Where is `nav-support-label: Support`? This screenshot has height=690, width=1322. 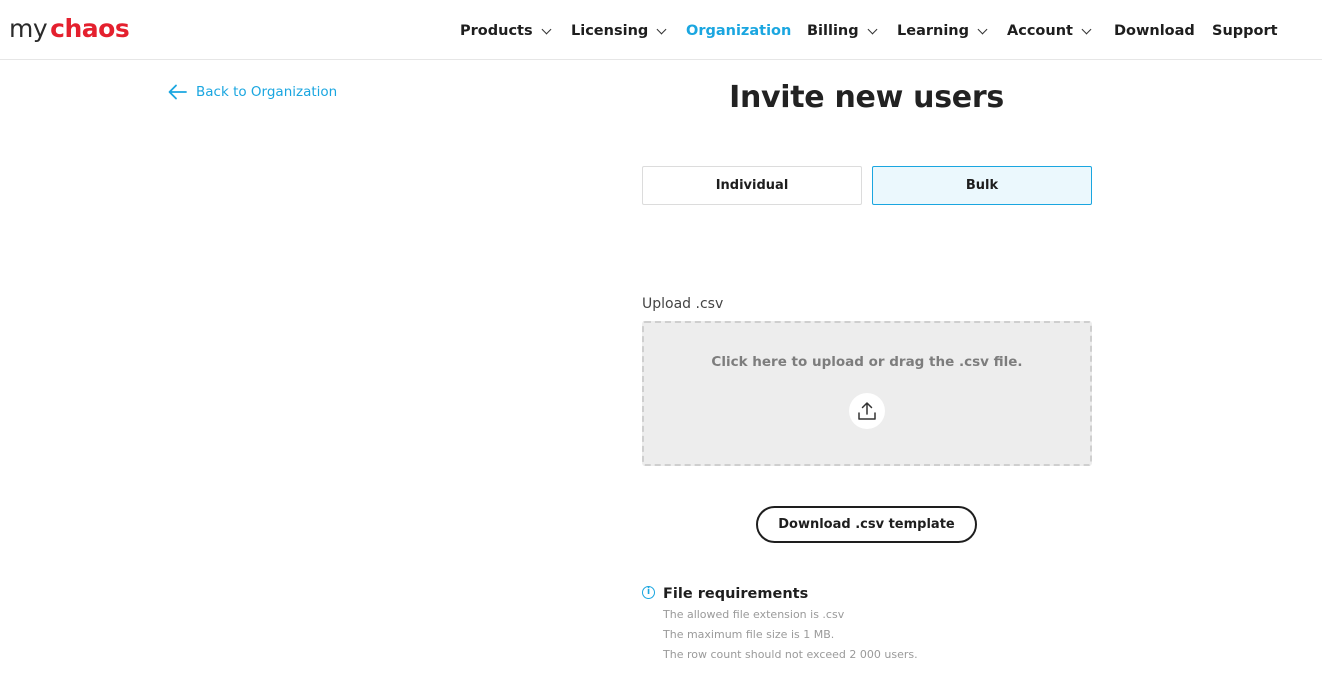 nav-support-label: Support is located at coordinates (1245, 31).